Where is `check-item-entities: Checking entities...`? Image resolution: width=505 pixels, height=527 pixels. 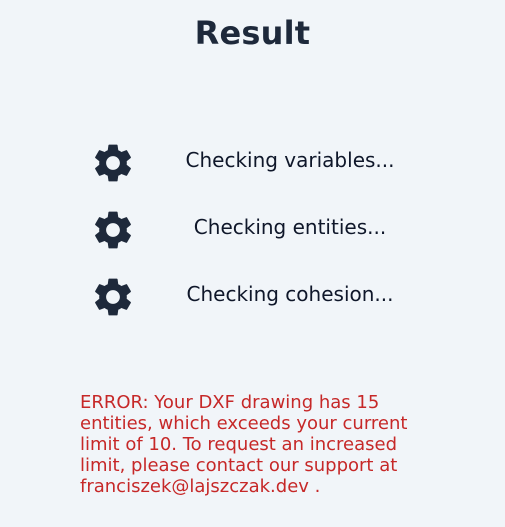 check-item-entities: Checking entities... is located at coordinates (252, 229).